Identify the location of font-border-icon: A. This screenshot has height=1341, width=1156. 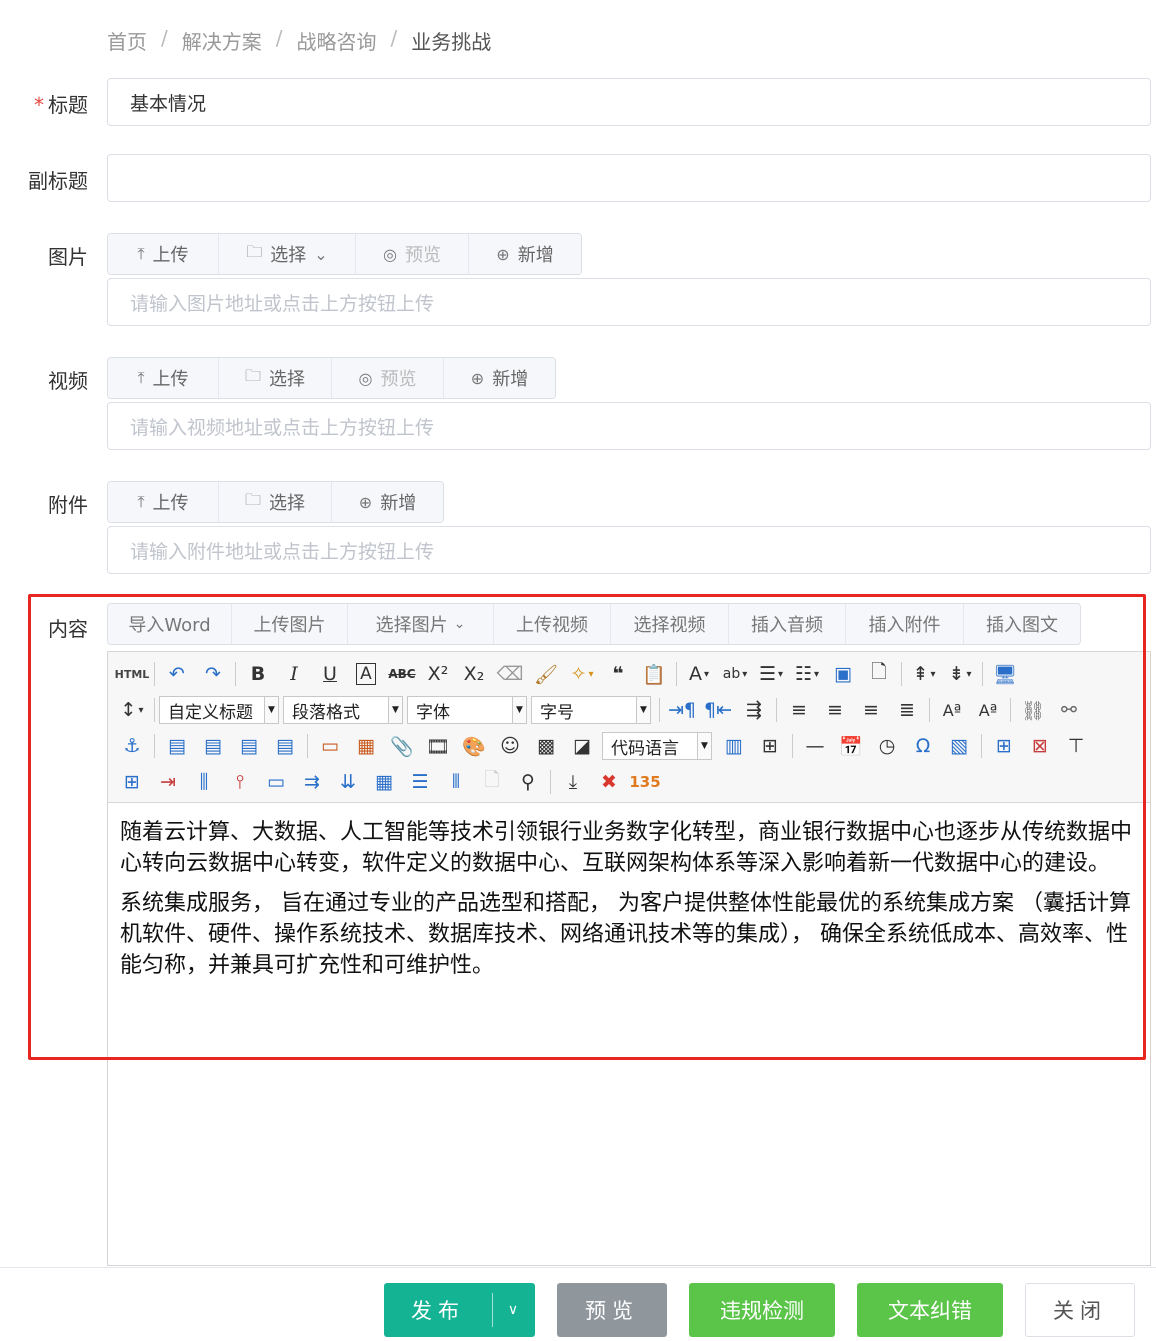
(366, 674).